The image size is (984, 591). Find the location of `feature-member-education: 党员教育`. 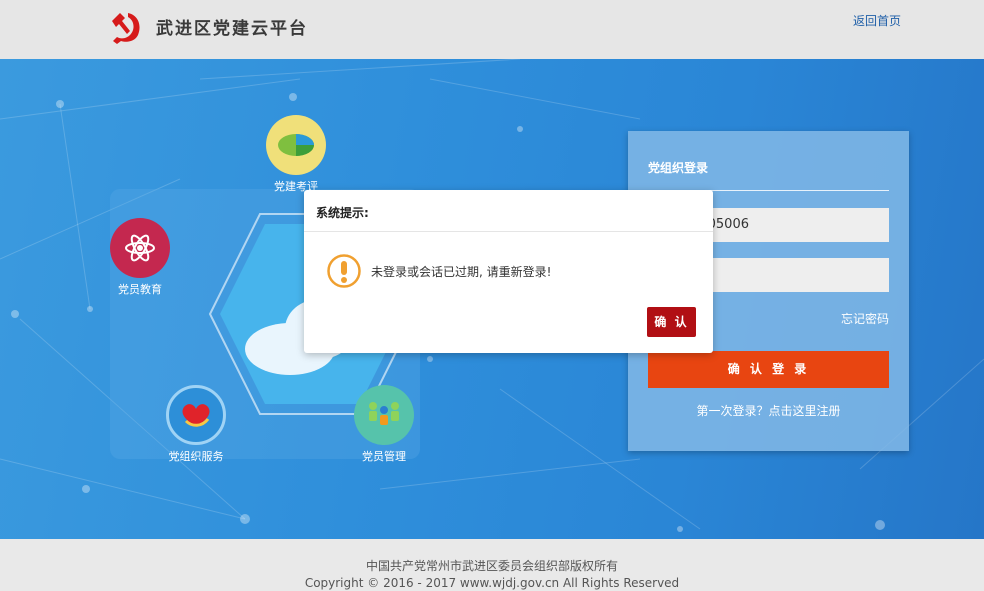

feature-member-education: 党员教育 is located at coordinates (140, 257).